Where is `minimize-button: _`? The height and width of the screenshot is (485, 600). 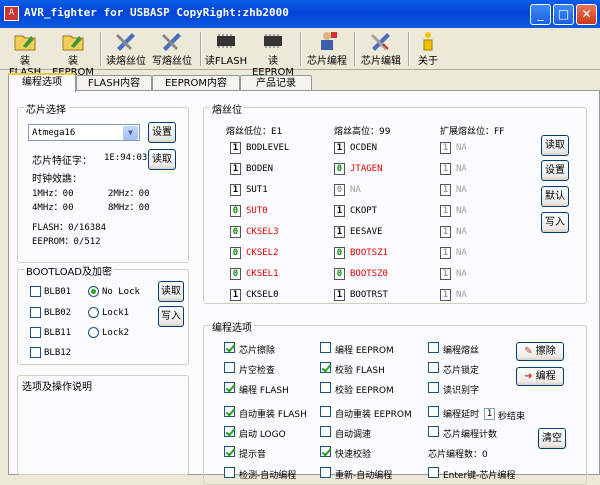 minimize-button: _ is located at coordinates (540, 14).